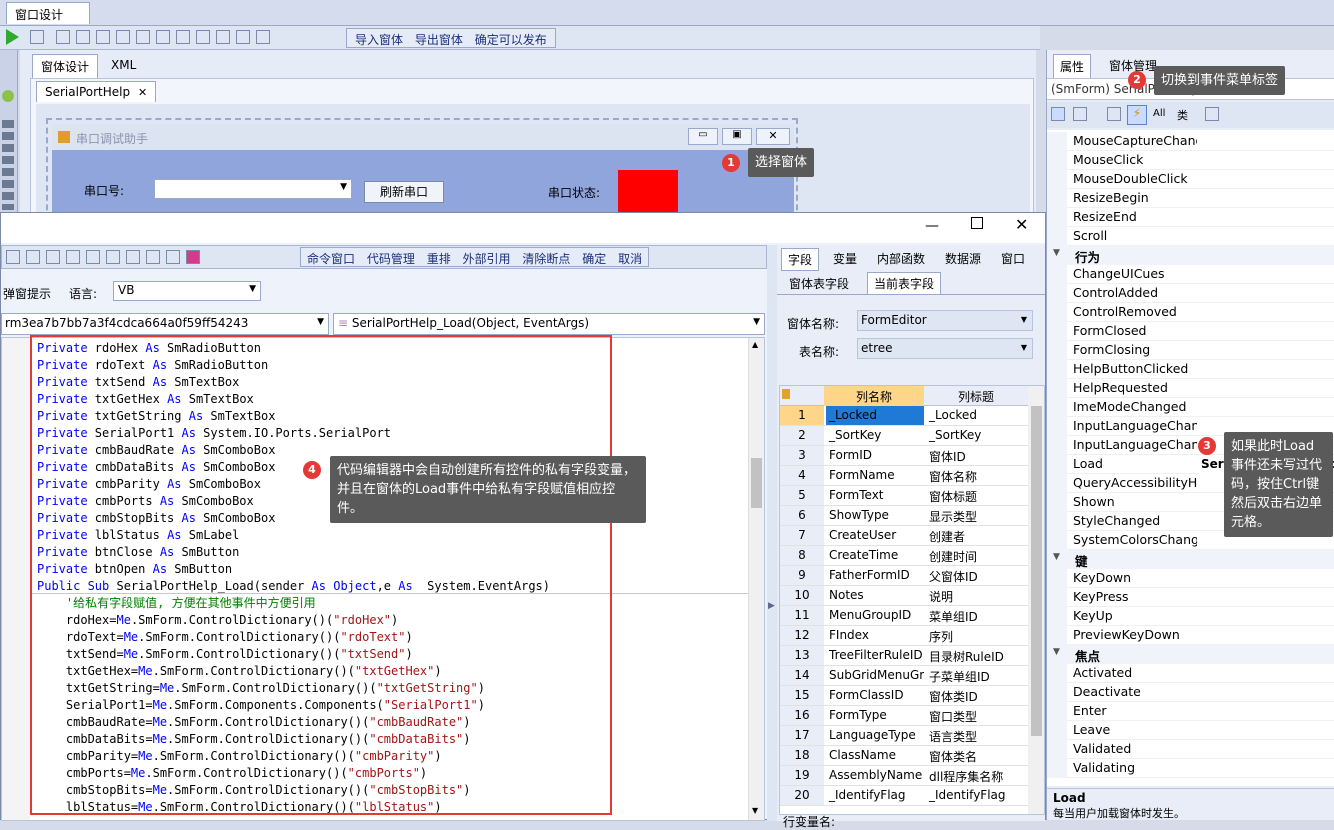 The image size is (1334, 830). What do you see at coordinates (487, 258) in the screenshot?
I see `external-ref-button: 外部引用` at bounding box center [487, 258].